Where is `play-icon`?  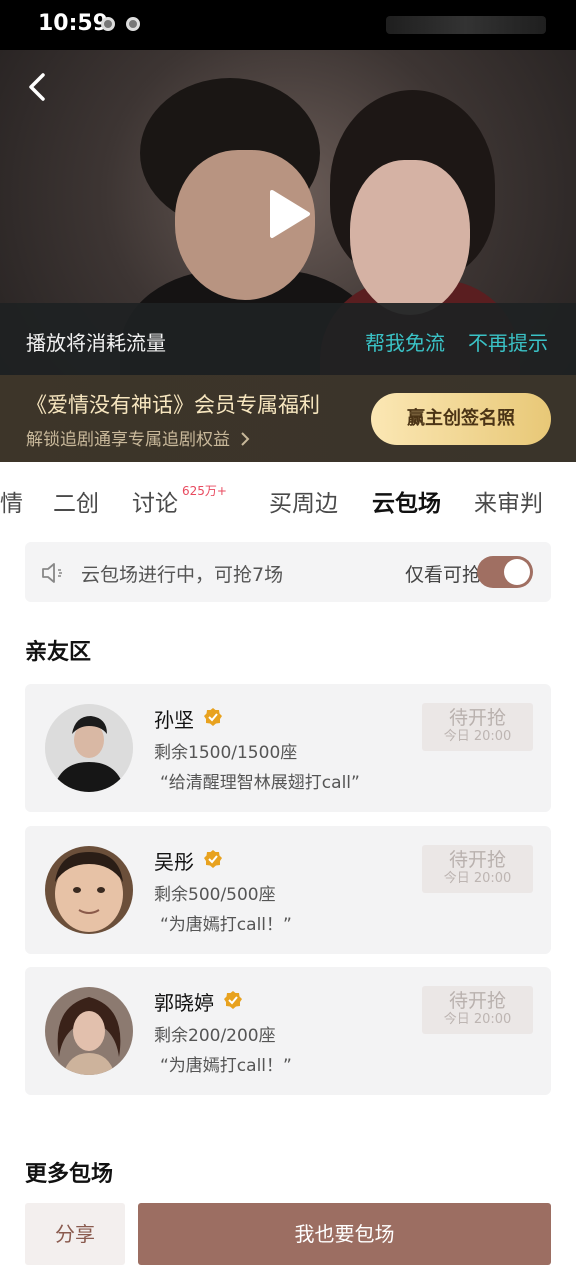
play-icon is located at coordinates (288, 214).